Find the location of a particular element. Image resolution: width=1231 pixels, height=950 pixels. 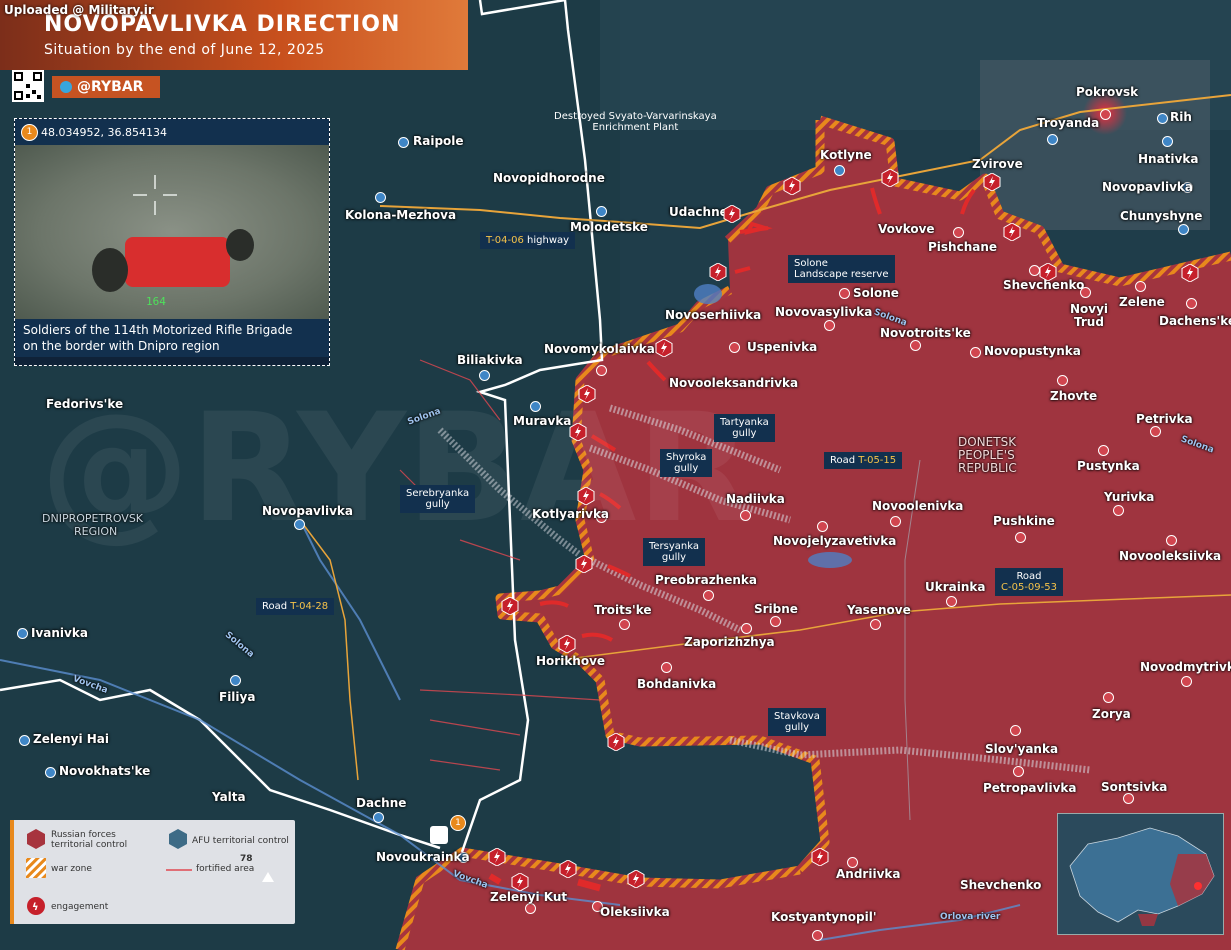

settlement-novovasylivka: Novovasylivka is located at coordinates (824, 312).